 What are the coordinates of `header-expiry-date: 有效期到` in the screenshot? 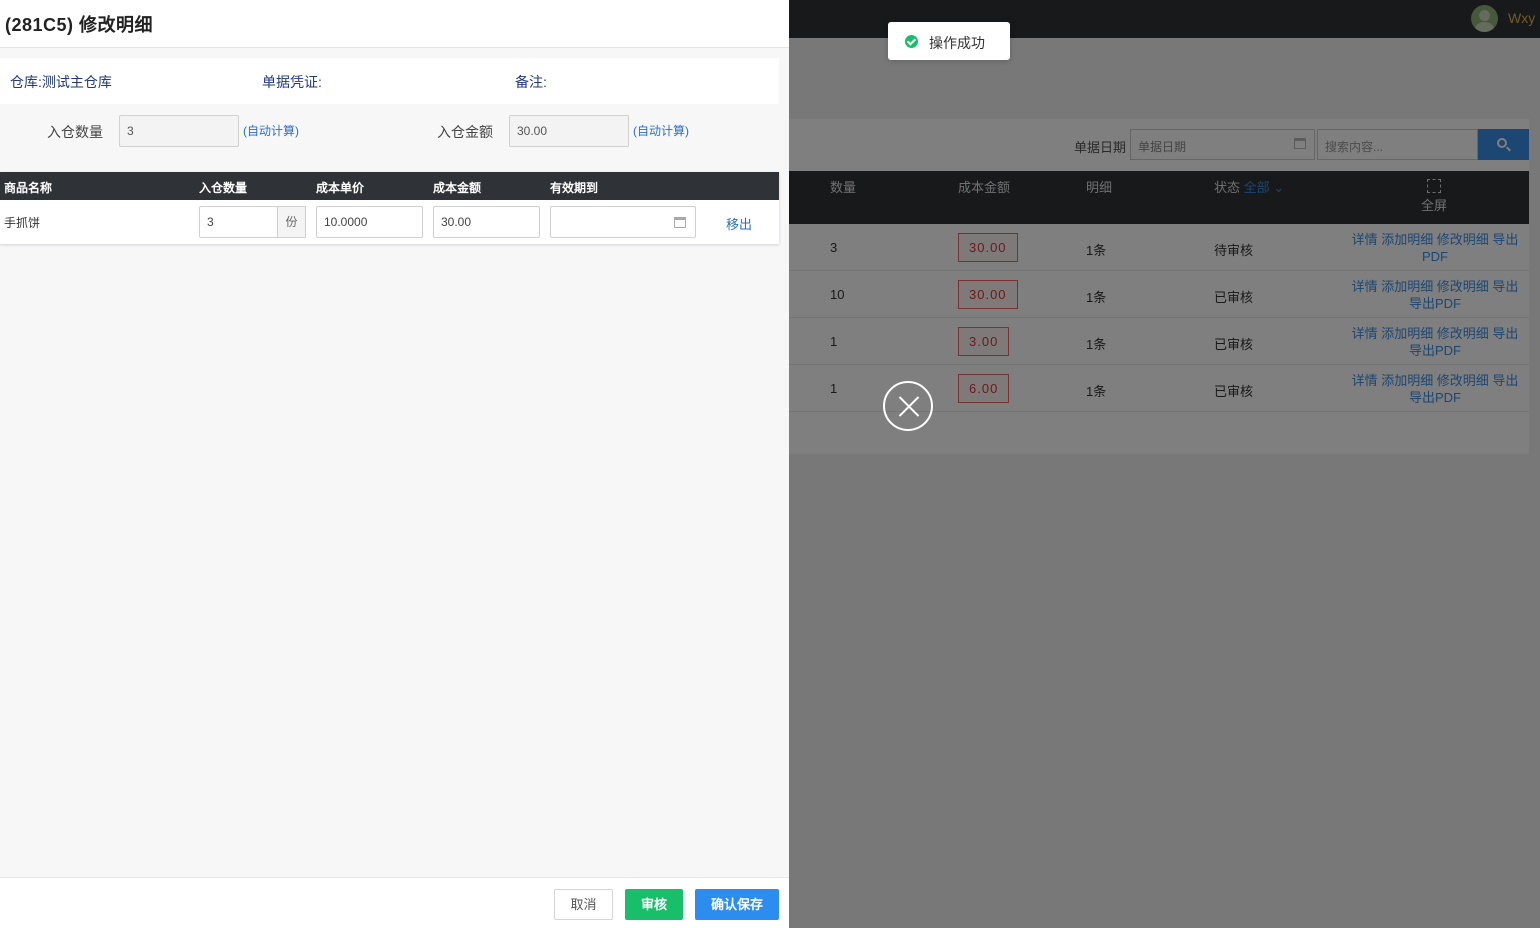 It's located at (574, 188).